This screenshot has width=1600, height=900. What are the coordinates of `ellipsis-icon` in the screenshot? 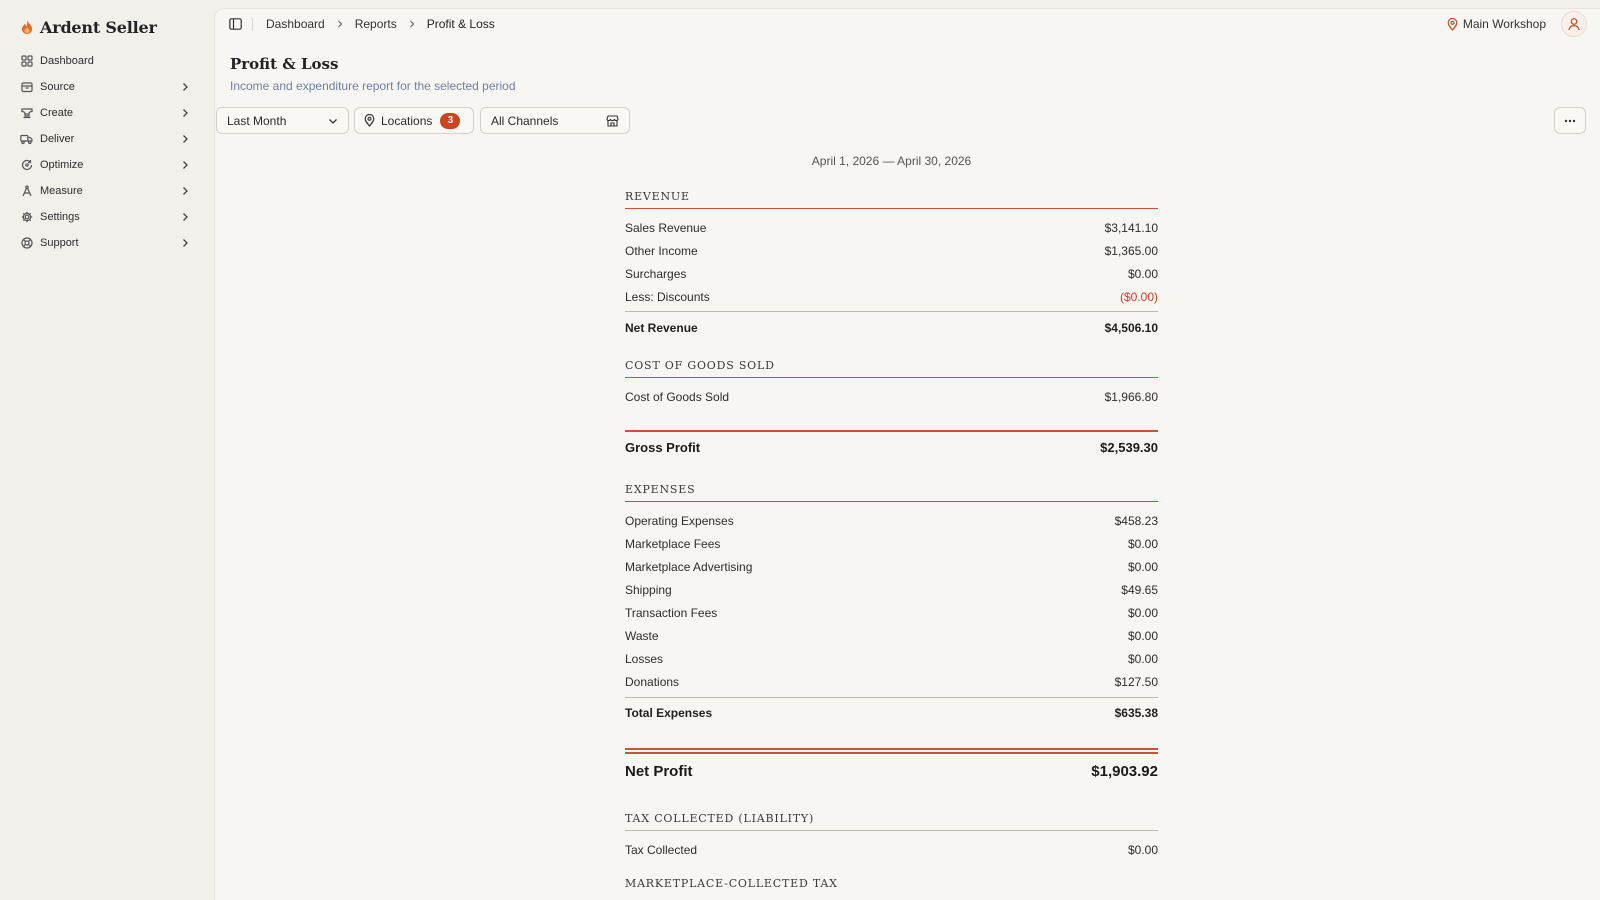 It's located at (1570, 121).